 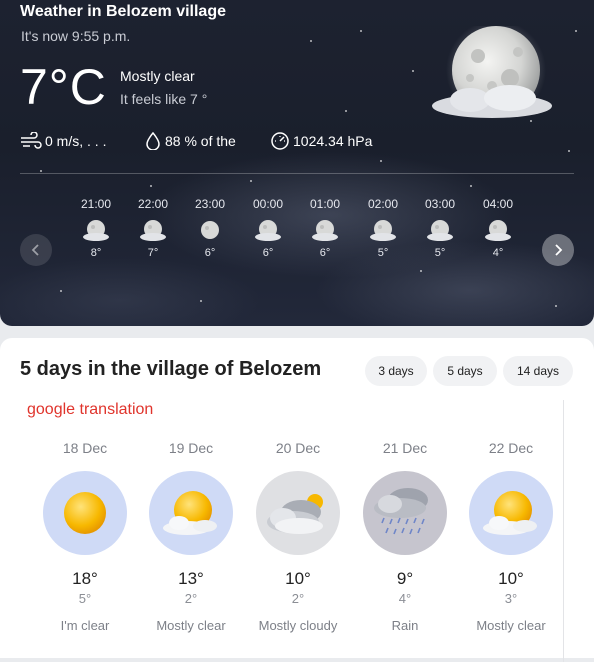 I want to click on humidity-value: 88 % of the, so click(x=200, y=141).